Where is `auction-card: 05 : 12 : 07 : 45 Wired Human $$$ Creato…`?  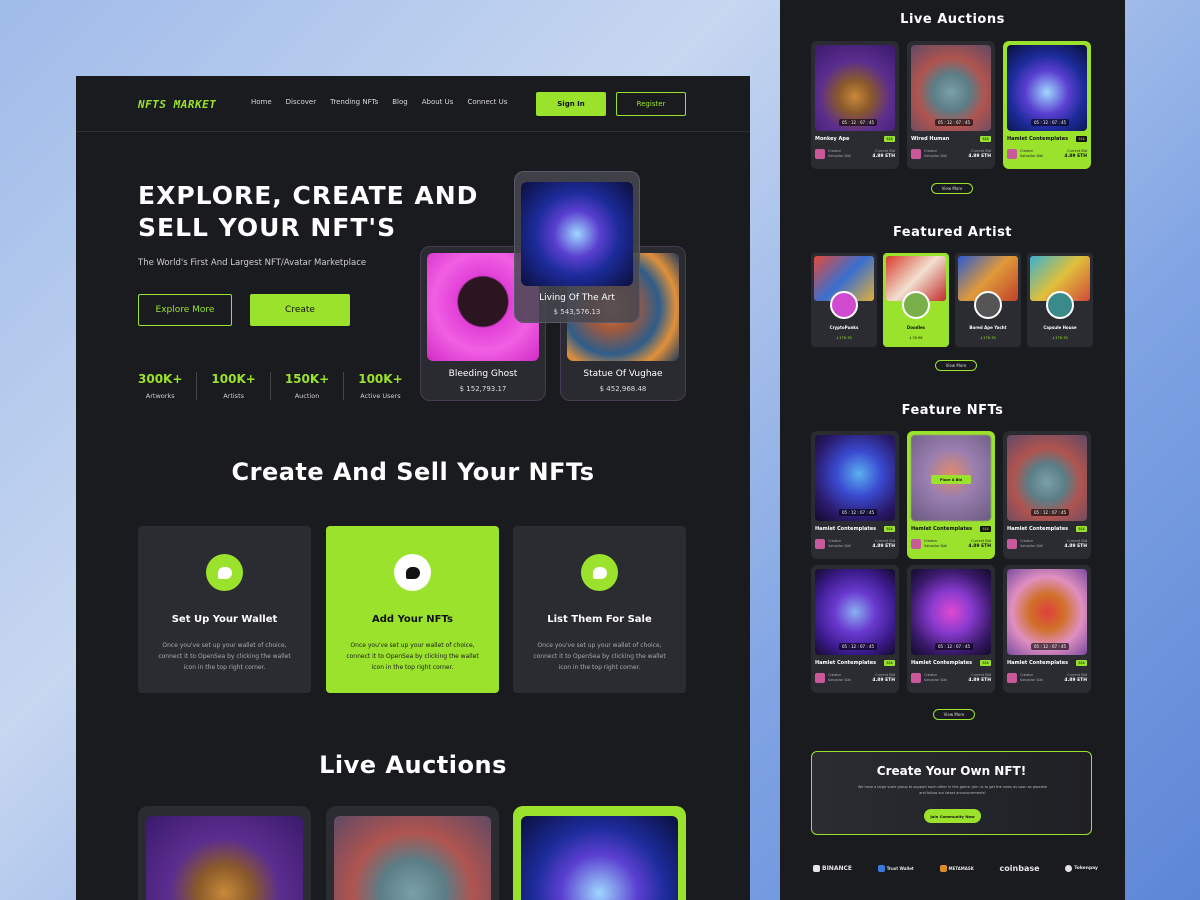
auction-card: 05 : 12 : 07 : 45 Wired Human $$$ Creato… is located at coordinates (951, 105).